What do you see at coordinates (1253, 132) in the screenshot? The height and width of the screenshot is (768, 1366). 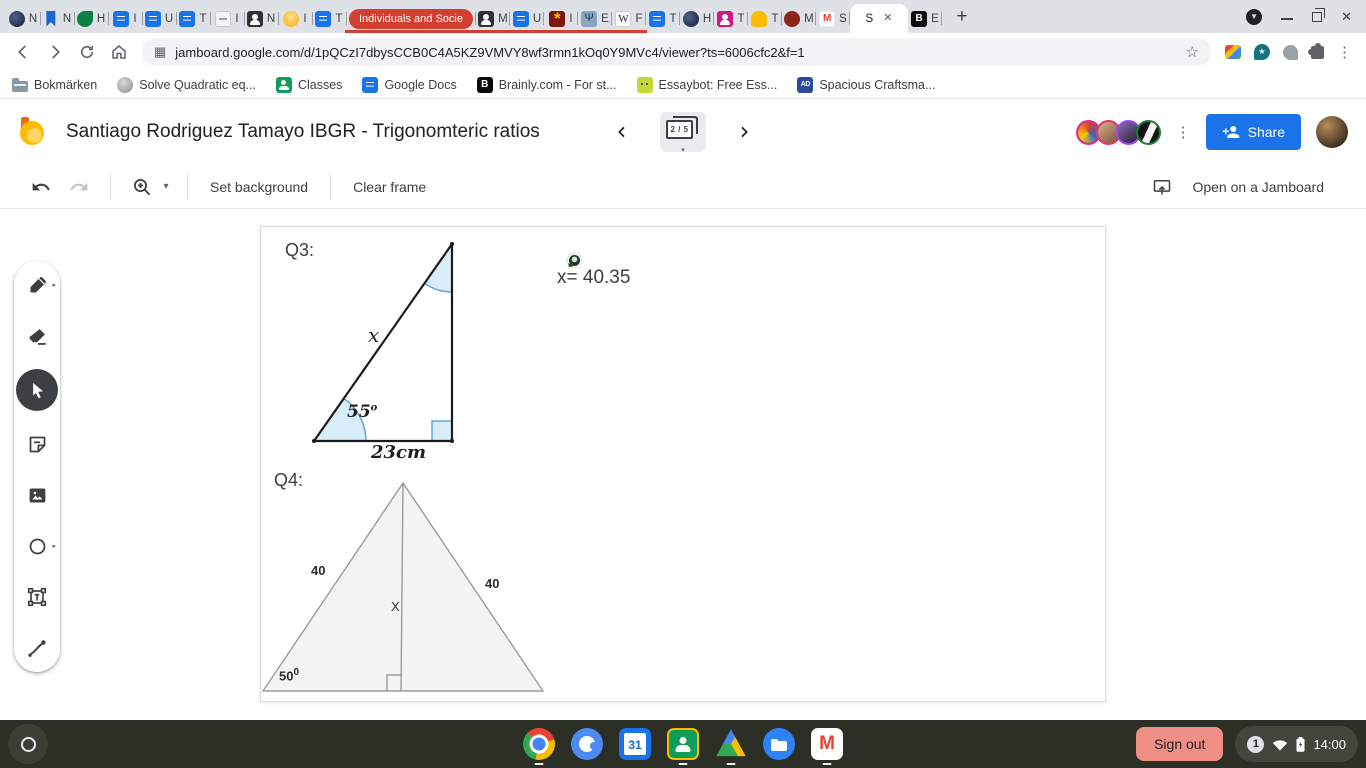 I see `share-button: Share` at bounding box center [1253, 132].